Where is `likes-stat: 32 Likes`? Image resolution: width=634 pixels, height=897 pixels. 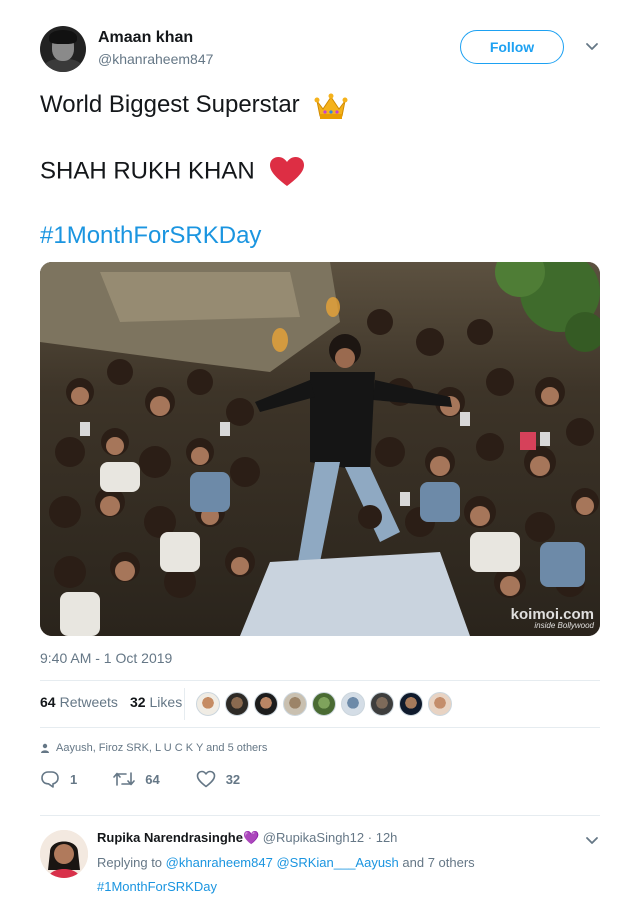 likes-stat: 32 Likes is located at coordinates (156, 702).